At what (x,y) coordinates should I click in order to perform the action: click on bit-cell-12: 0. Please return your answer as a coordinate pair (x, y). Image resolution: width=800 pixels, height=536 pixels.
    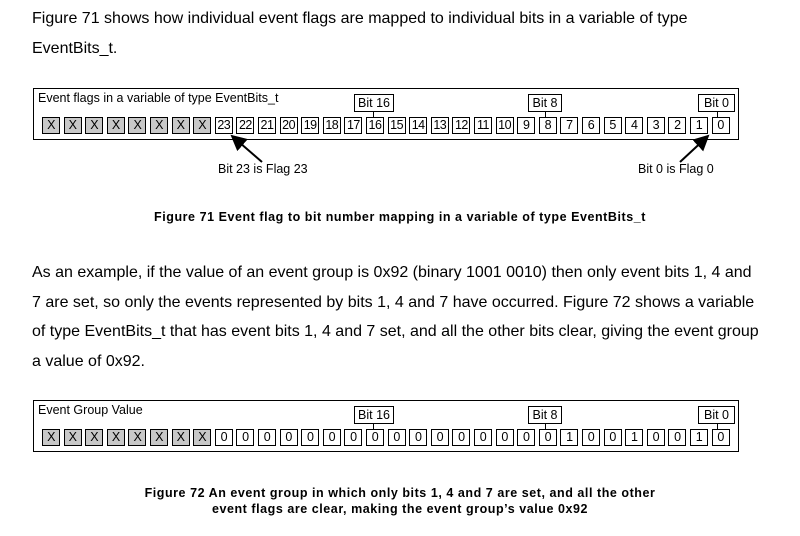
    Looking at the image, I should click on (461, 437).